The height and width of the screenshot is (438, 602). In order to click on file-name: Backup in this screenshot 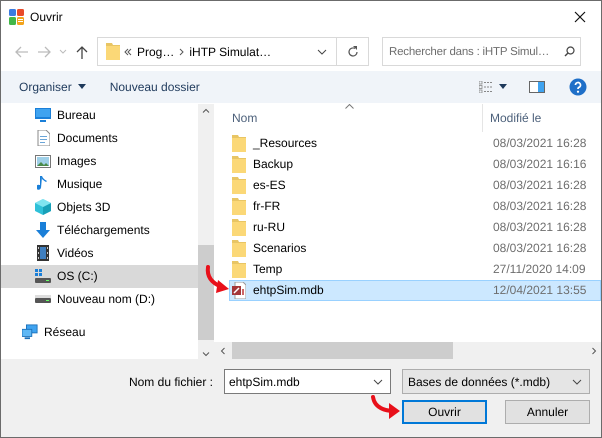, I will do `click(273, 164)`.